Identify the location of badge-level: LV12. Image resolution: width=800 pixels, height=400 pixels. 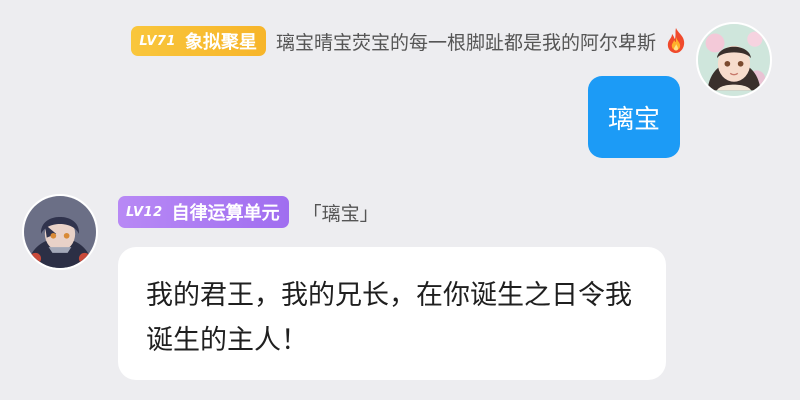
(144, 212).